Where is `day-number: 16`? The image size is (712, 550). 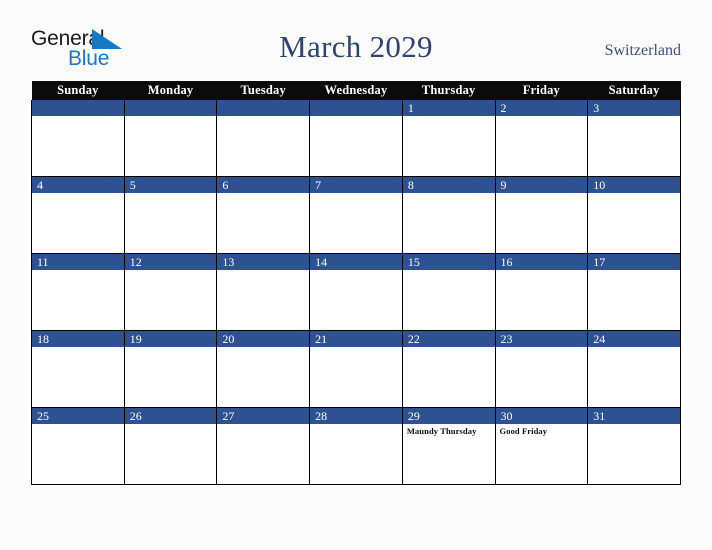 day-number: 16 is located at coordinates (541, 262).